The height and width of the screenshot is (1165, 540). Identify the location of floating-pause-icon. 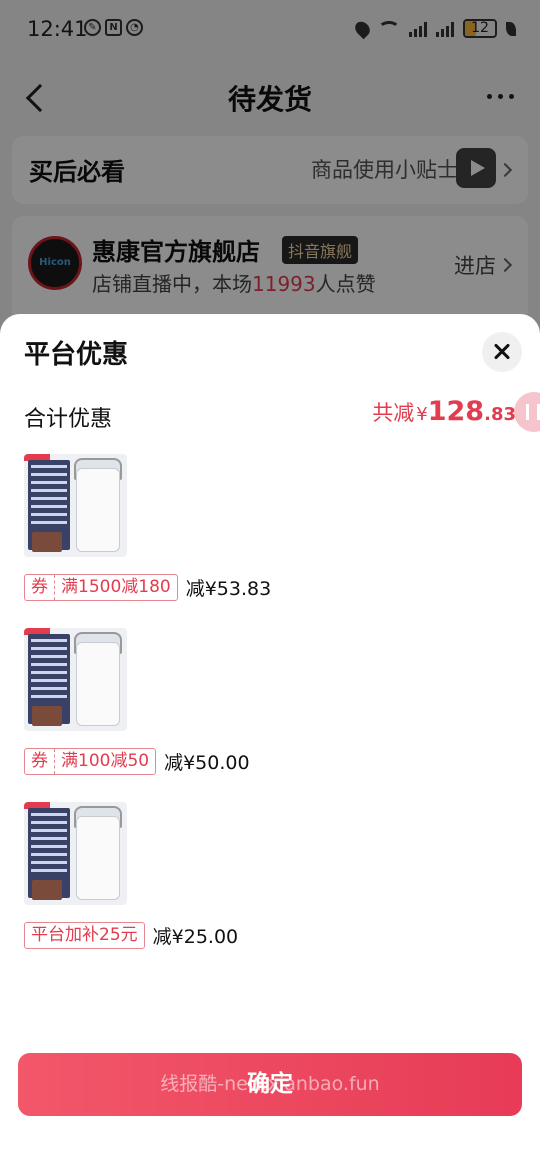
(527, 412).